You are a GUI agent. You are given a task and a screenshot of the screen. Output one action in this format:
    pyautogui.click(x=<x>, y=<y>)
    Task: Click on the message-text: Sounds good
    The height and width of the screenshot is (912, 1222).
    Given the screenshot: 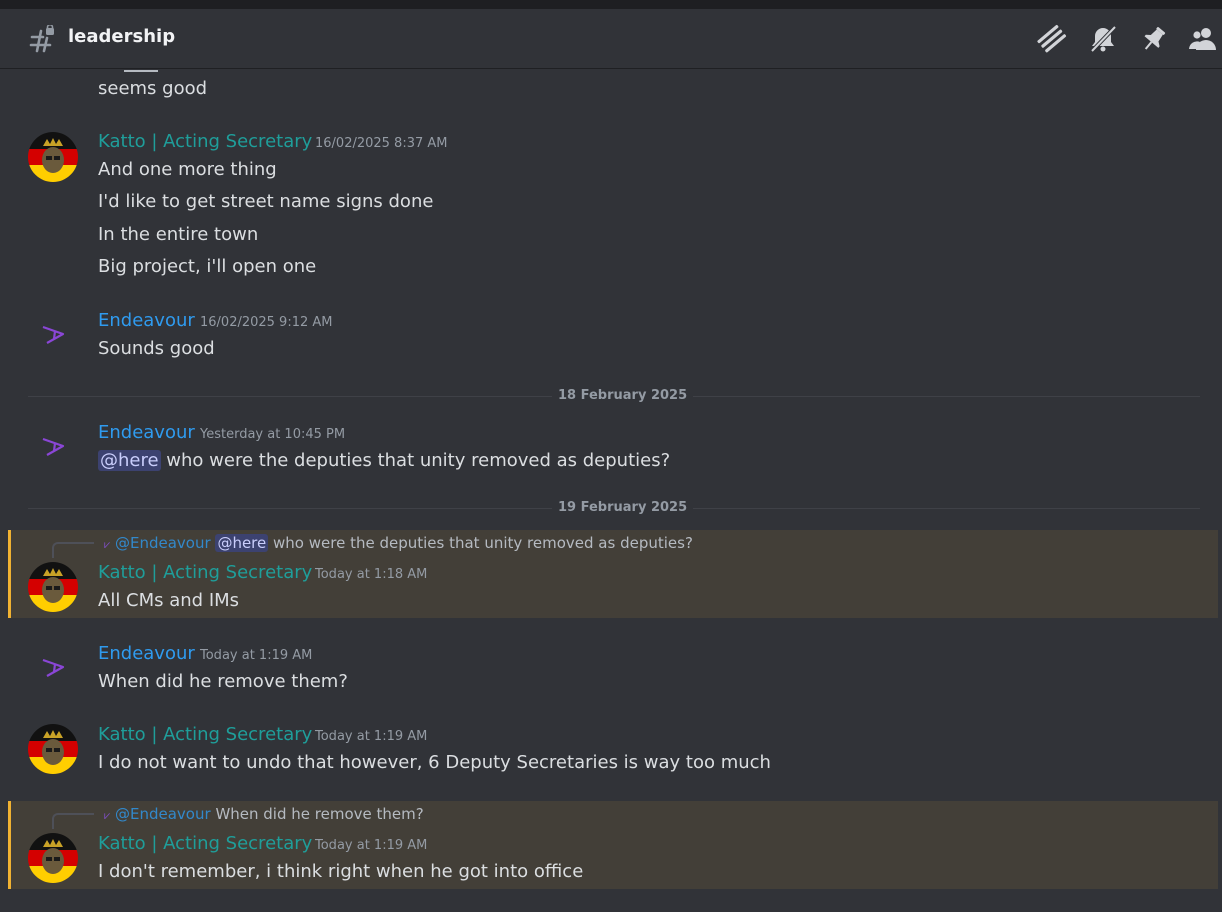 What is the action you would take?
    pyautogui.click(x=156, y=348)
    